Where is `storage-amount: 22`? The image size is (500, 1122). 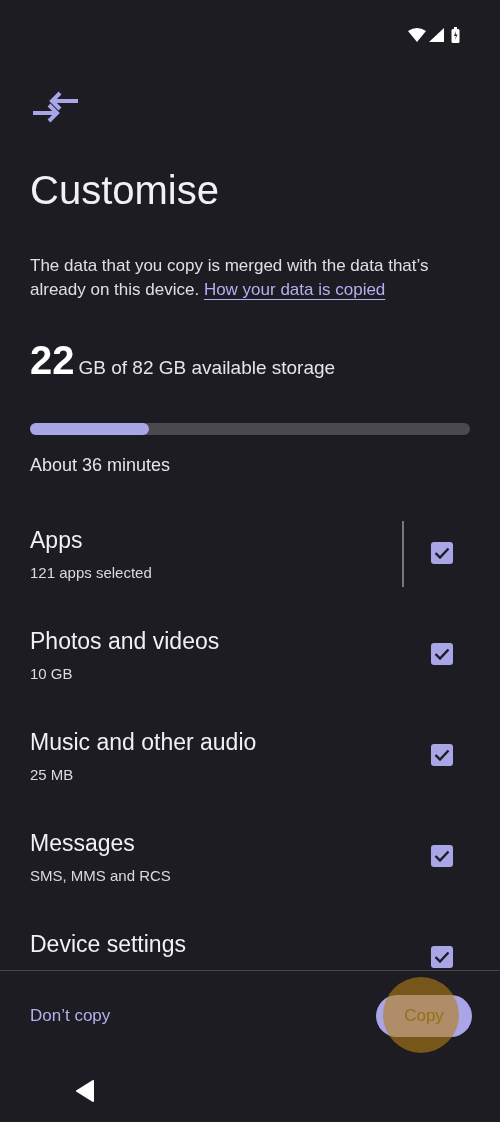 storage-amount: 22 is located at coordinates (52, 360).